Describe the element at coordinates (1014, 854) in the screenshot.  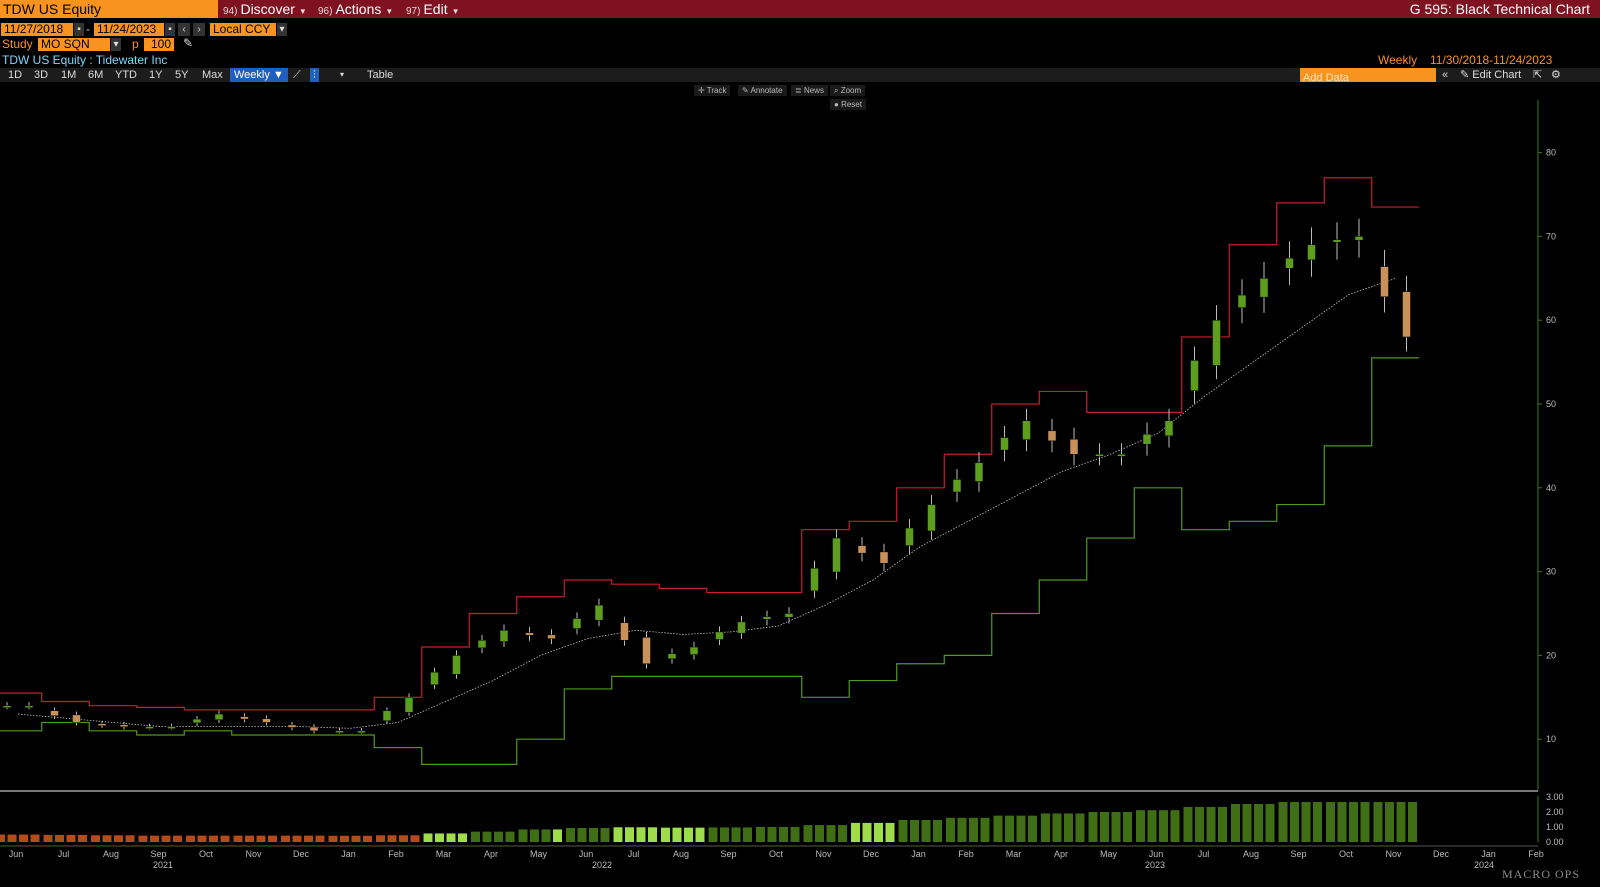
I see `x-tick-label: Mar` at that location.